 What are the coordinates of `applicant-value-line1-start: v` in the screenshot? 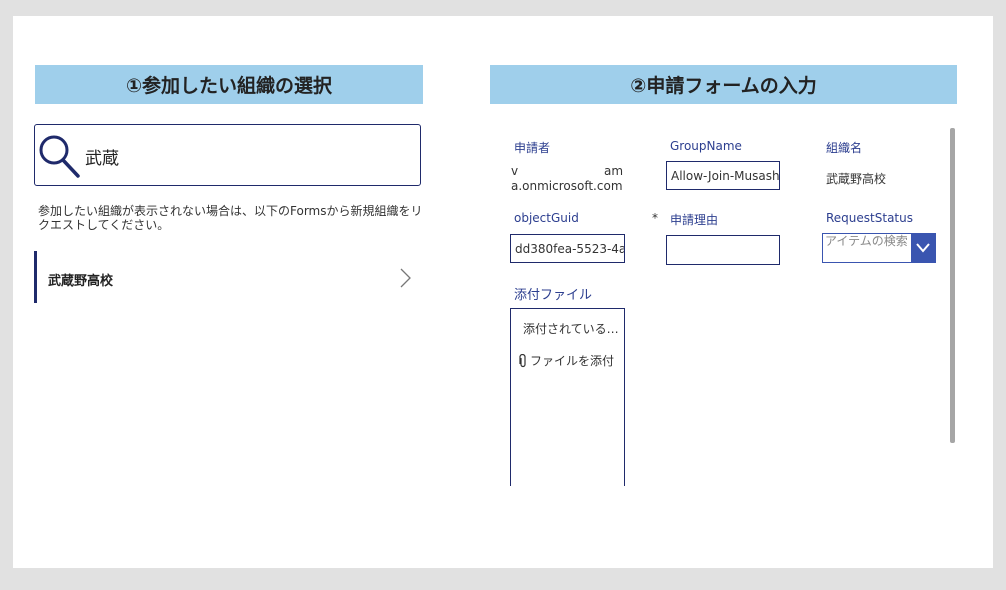 It's located at (515, 171).